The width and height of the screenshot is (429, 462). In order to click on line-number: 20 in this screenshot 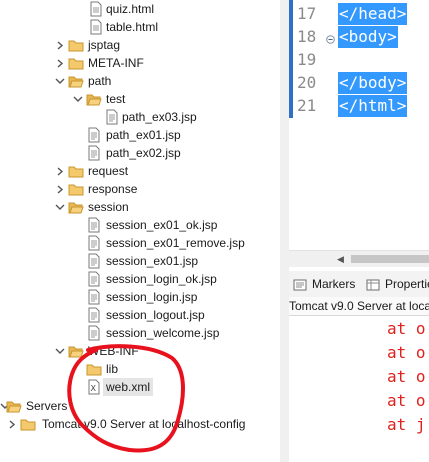, I will do `click(307, 82)`.